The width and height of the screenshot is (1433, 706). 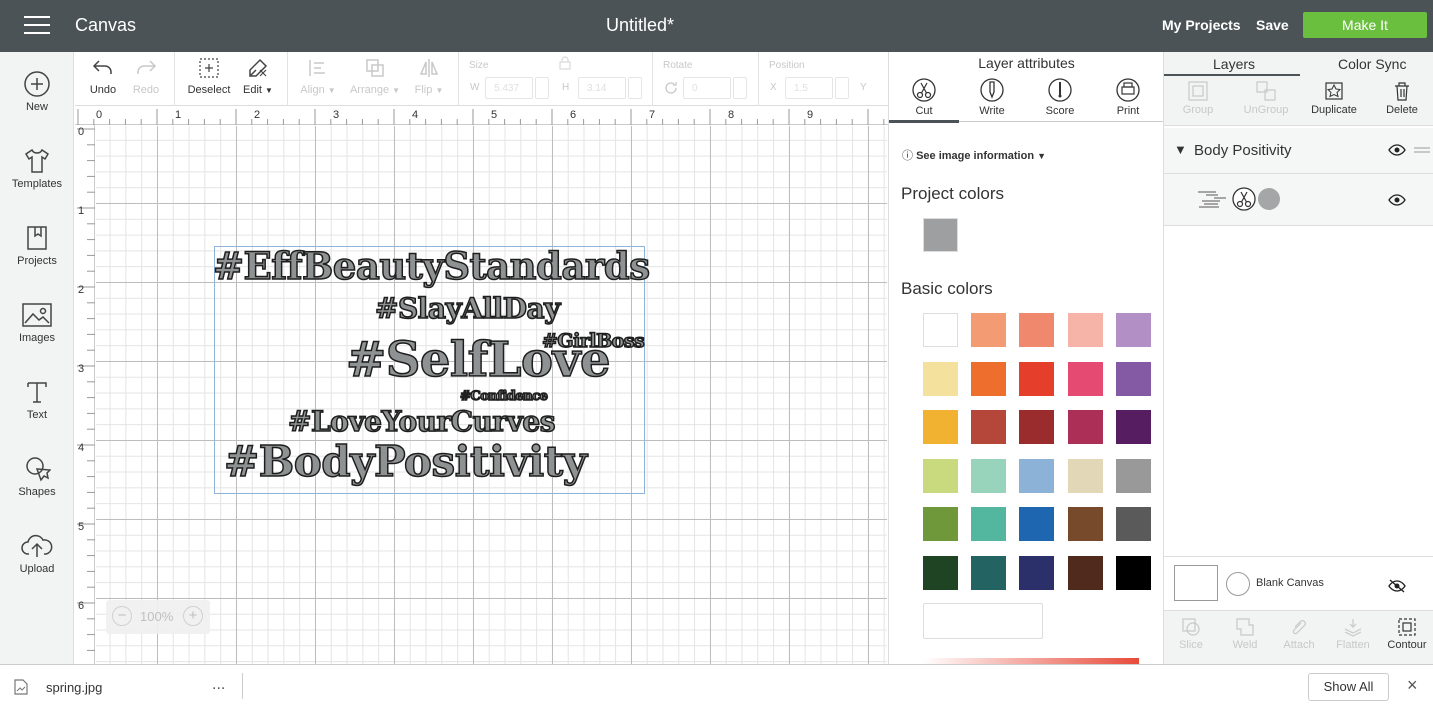 I want to click on eye-hidden-icon, so click(x=1397, y=586).